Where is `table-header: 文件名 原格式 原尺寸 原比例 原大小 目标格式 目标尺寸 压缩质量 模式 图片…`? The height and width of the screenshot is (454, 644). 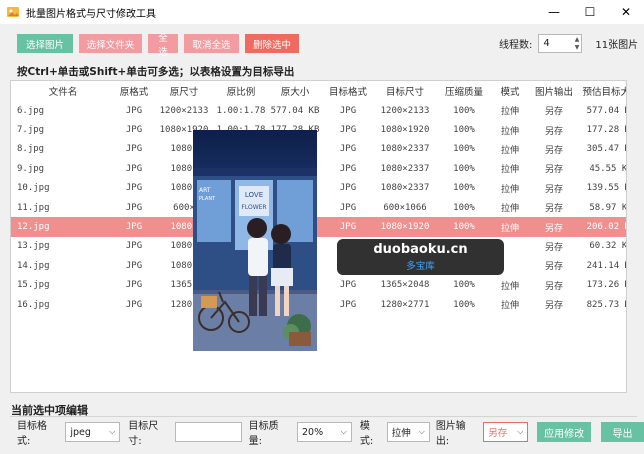
table-header: 文件名 原格式 原尺寸 原比例 原大小 目标格式 目标尺寸 压缩质量 模式 图片… is located at coordinates (318, 91).